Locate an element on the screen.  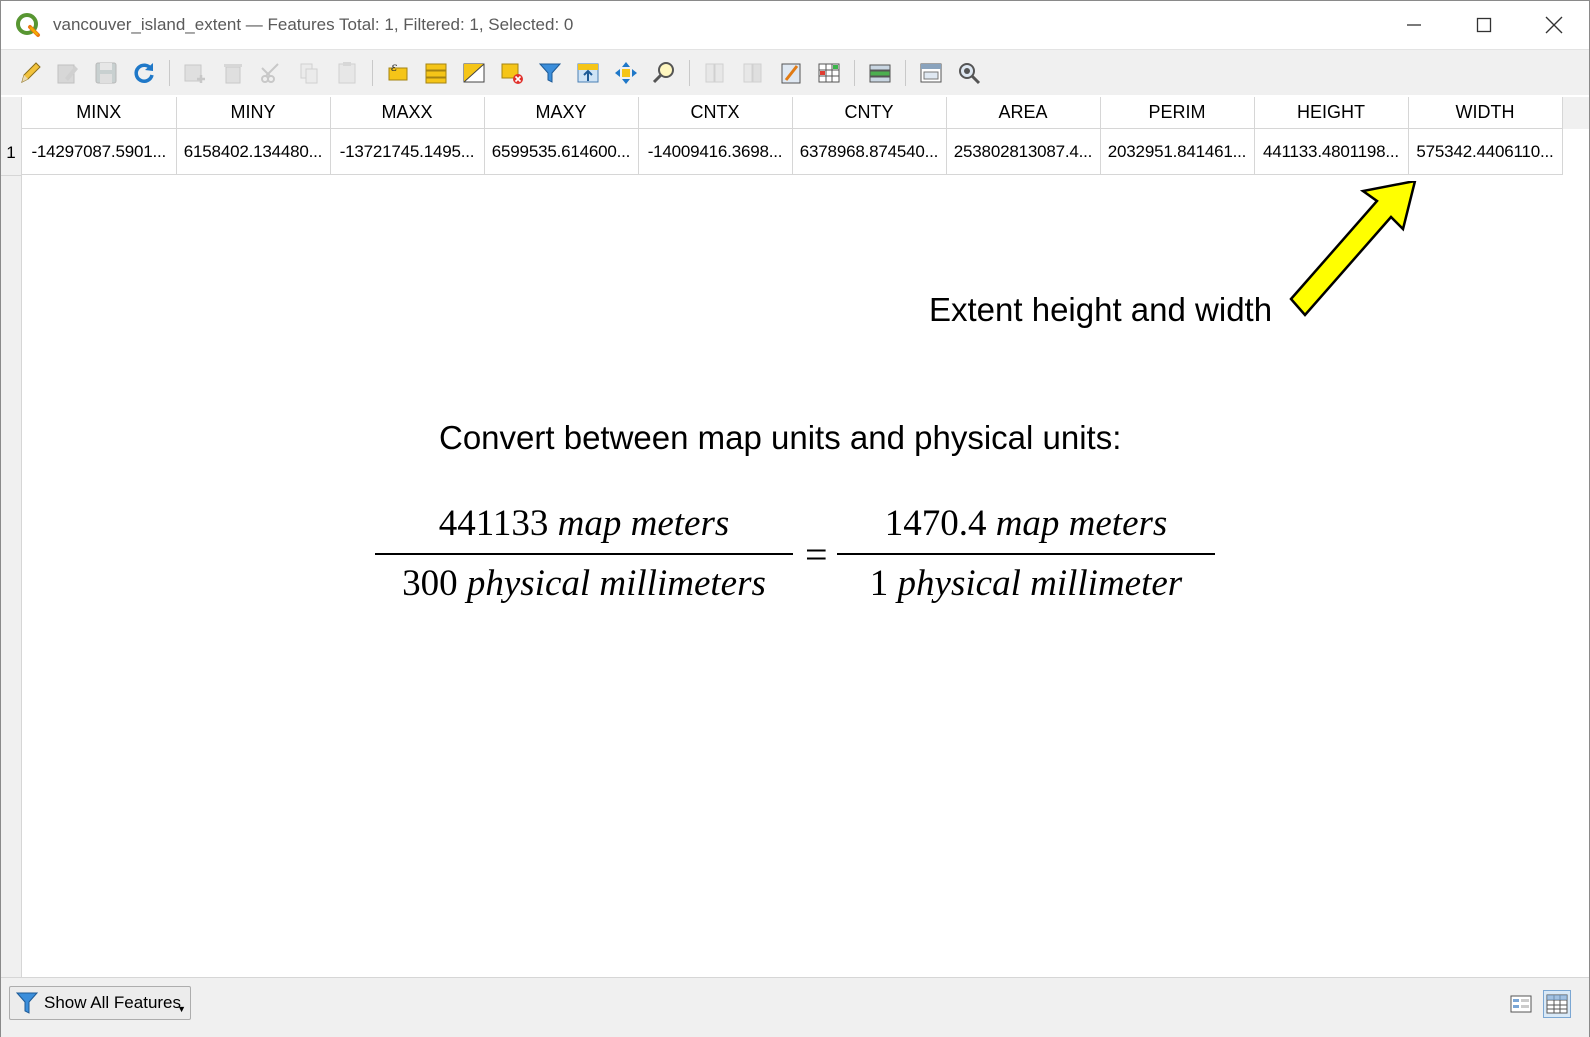
column-header-minx: MINX is located at coordinates (99, 113).